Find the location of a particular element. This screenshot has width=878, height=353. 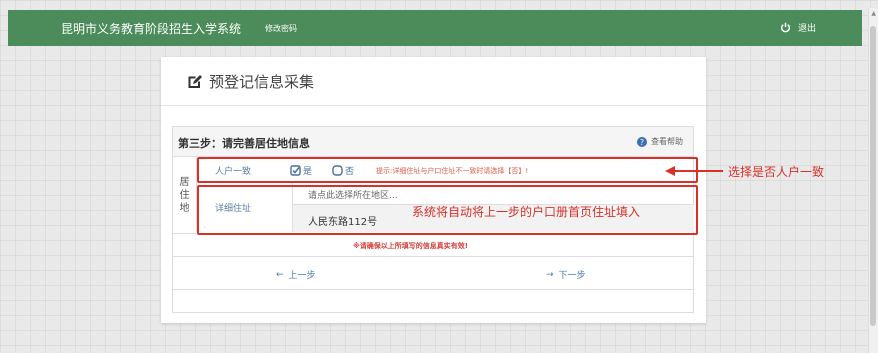

help-label: 查看帮助 is located at coordinates (667, 141).